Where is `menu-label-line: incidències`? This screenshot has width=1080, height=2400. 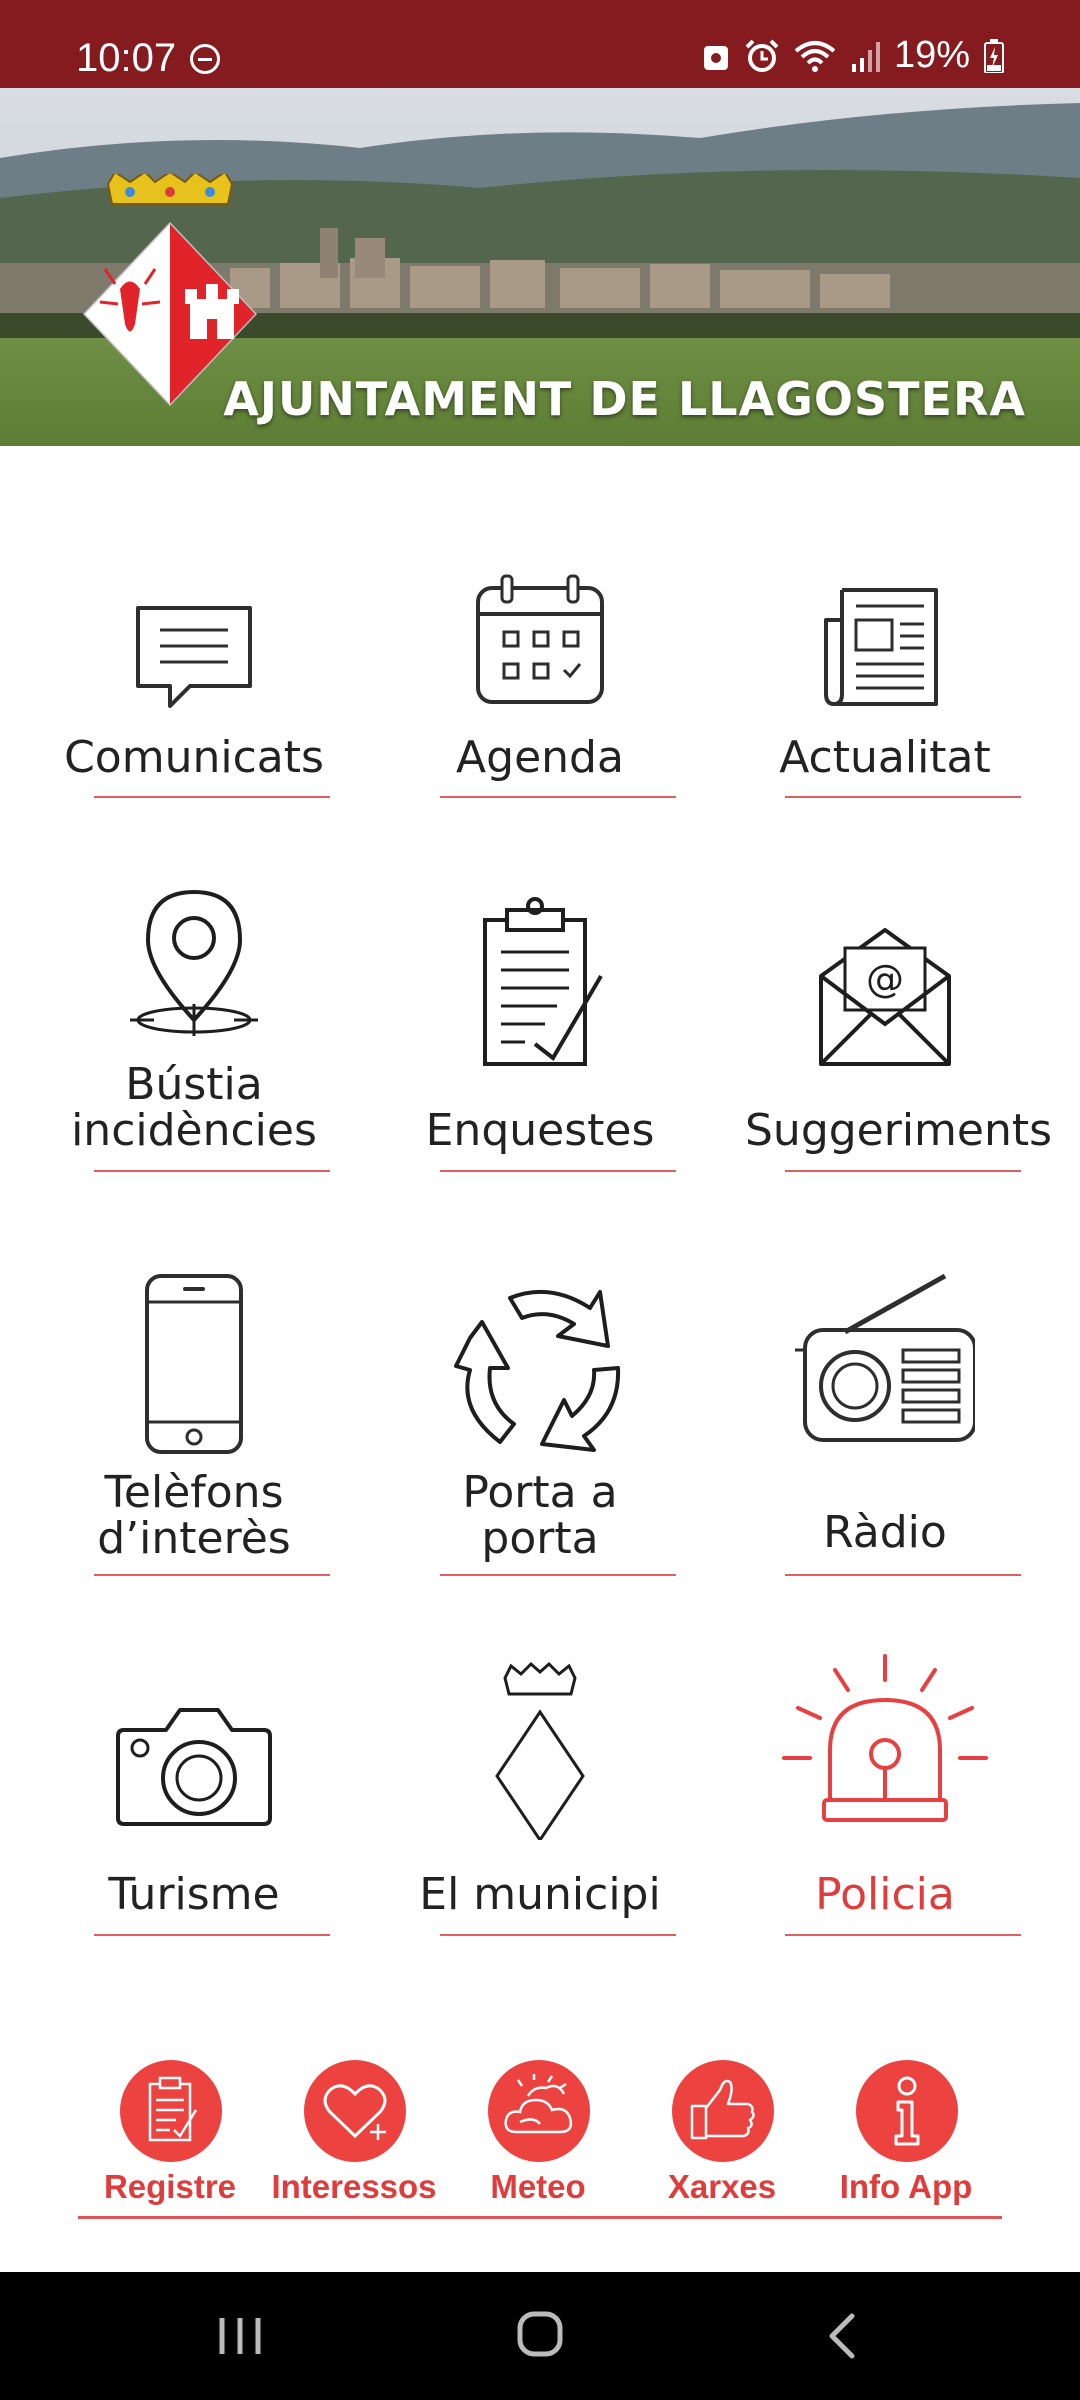
menu-label-line: incidències is located at coordinates (194, 1130).